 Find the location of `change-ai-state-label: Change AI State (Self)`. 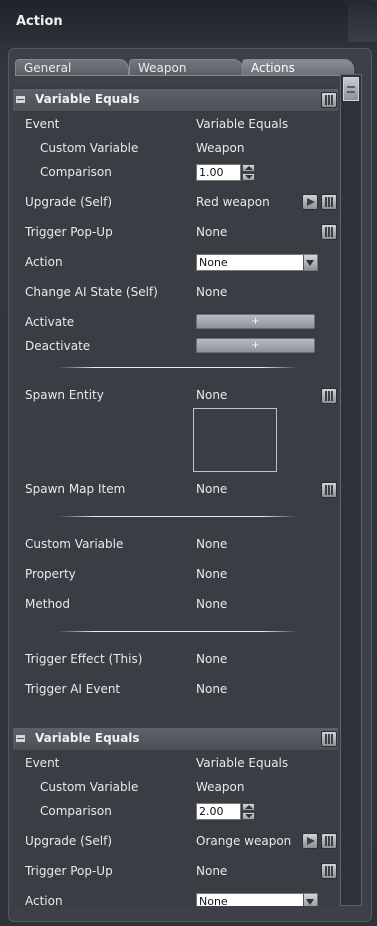

change-ai-state-label: Change AI State (Self) is located at coordinates (91, 292).